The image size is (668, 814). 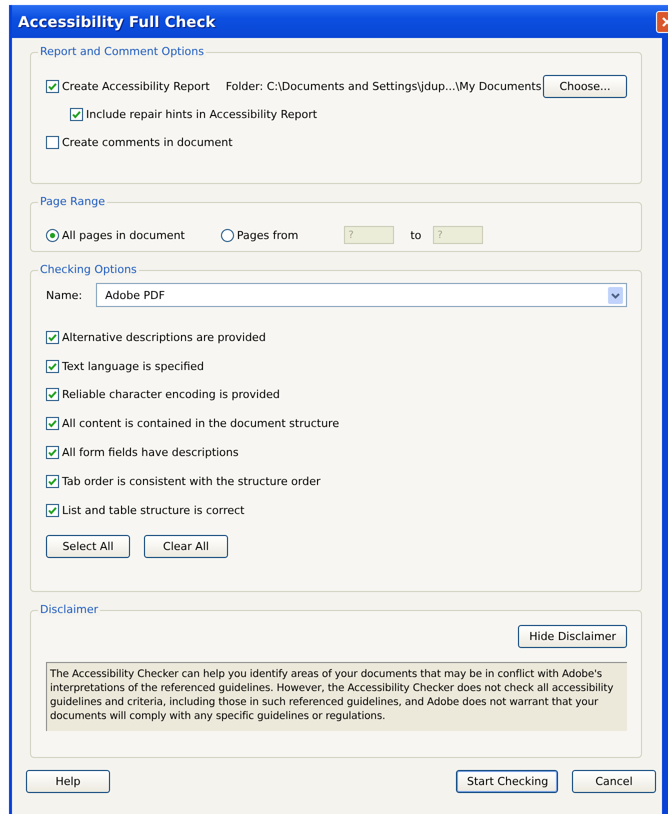 What do you see at coordinates (171, 395) in the screenshot?
I see `checkbox-label: Reliable character encoding is provided` at bounding box center [171, 395].